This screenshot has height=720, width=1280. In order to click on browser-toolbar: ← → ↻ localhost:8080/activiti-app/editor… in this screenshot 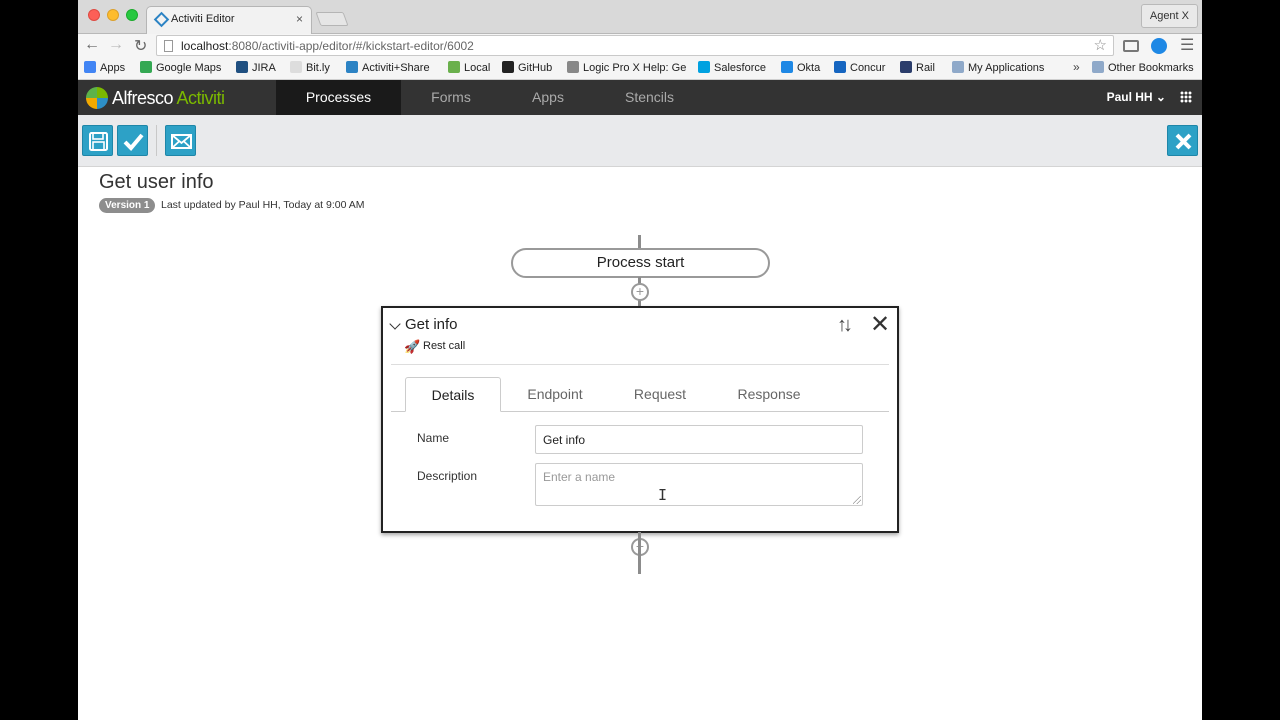, I will do `click(640, 46)`.